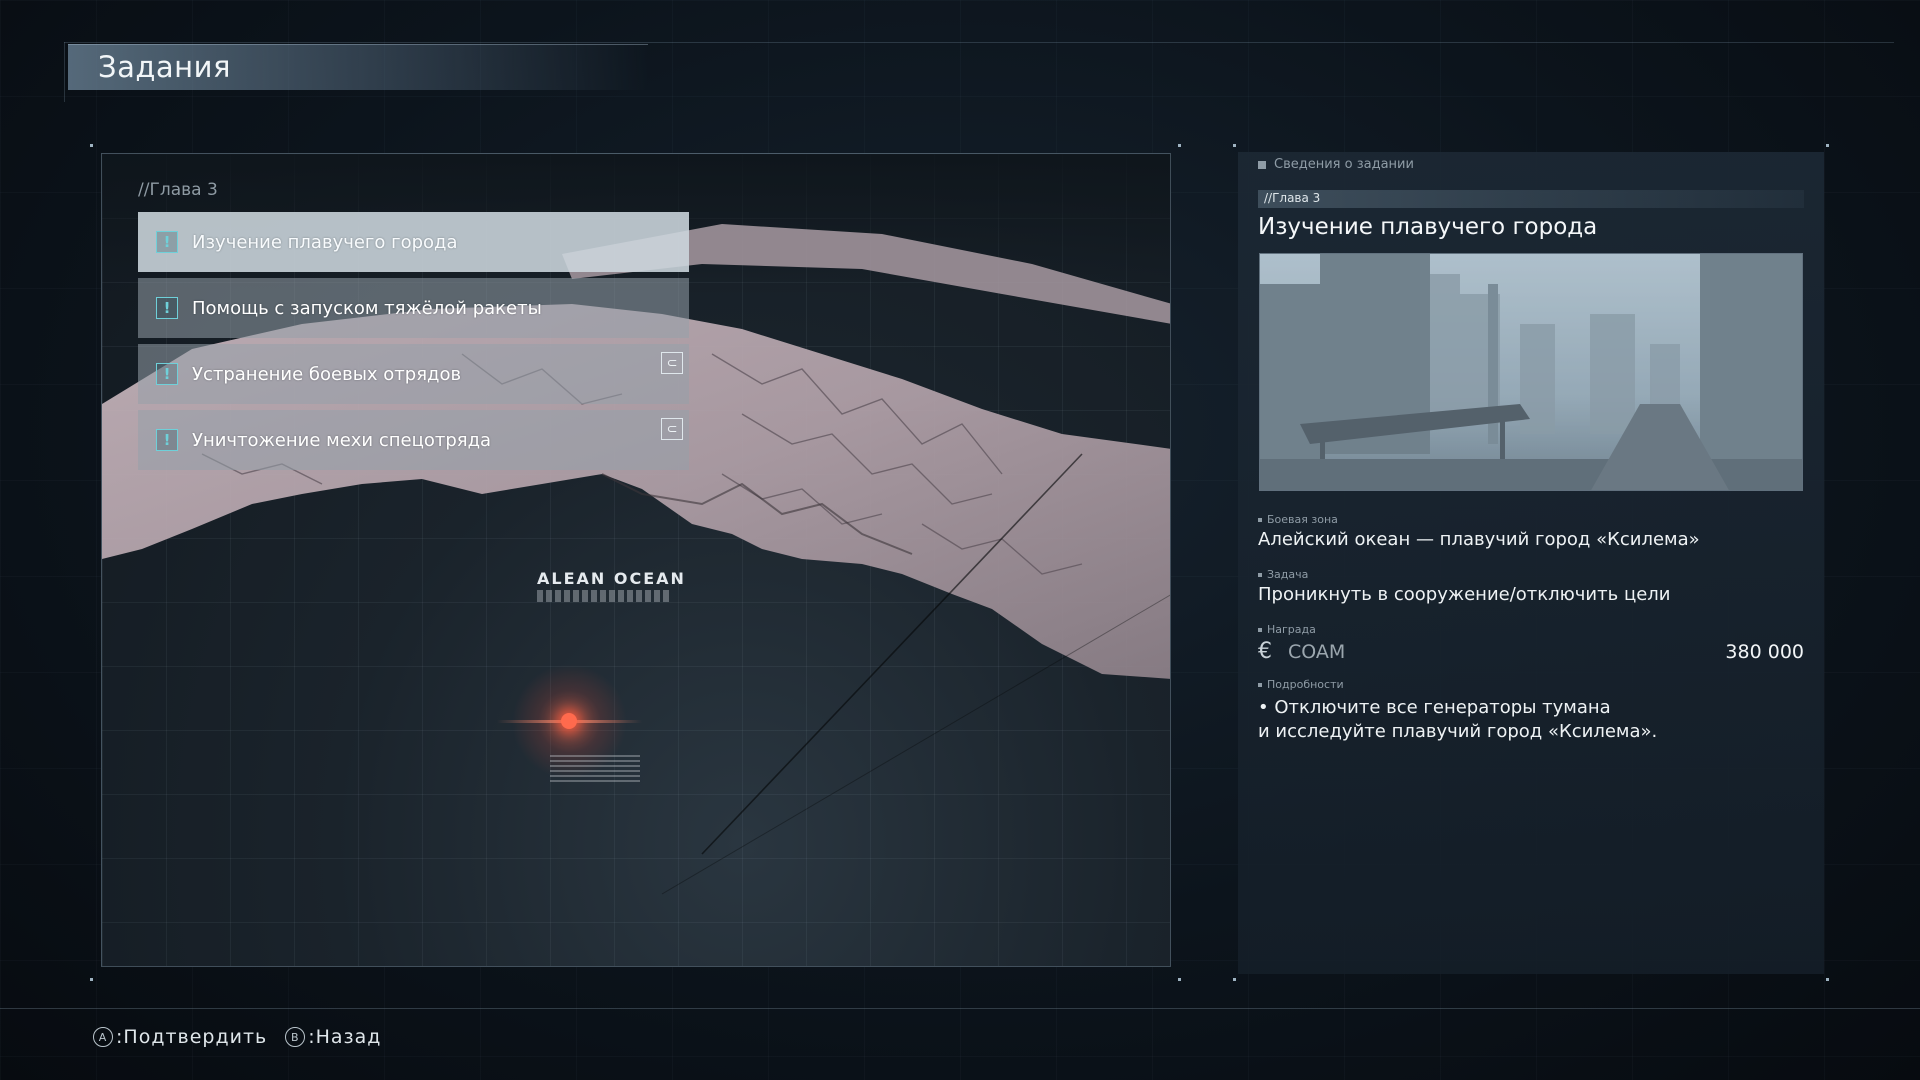  I want to click on details-line: • Отключите все генераторы тумана, so click(1434, 707).